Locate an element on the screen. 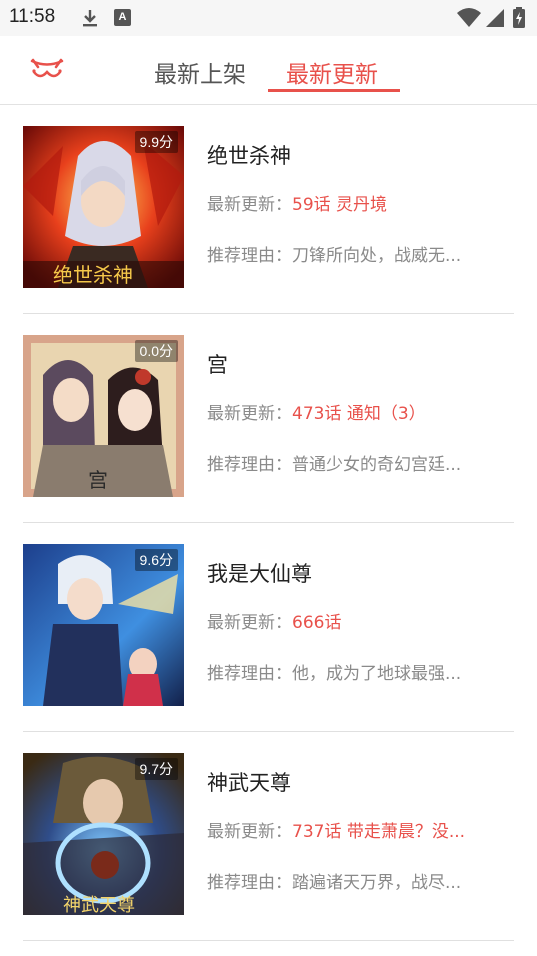 This screenshot has width=537, height=956. score-badge: 9.6分 is located at coordinates (156, 560).